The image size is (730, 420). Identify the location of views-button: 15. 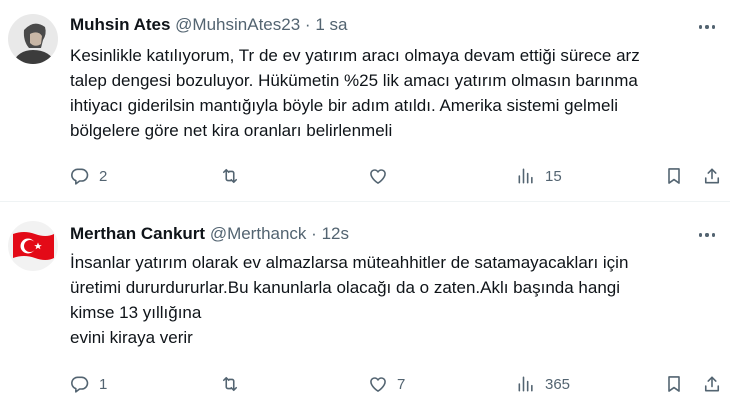
(539, 176).